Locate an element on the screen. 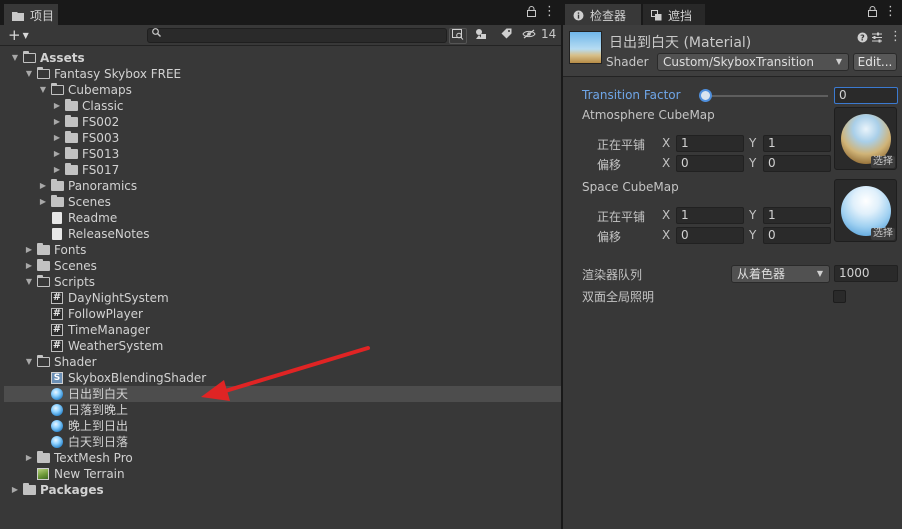 The width and height of the screenshot is (902, 529). help-icon: ? is located at coordinates (862, 39).